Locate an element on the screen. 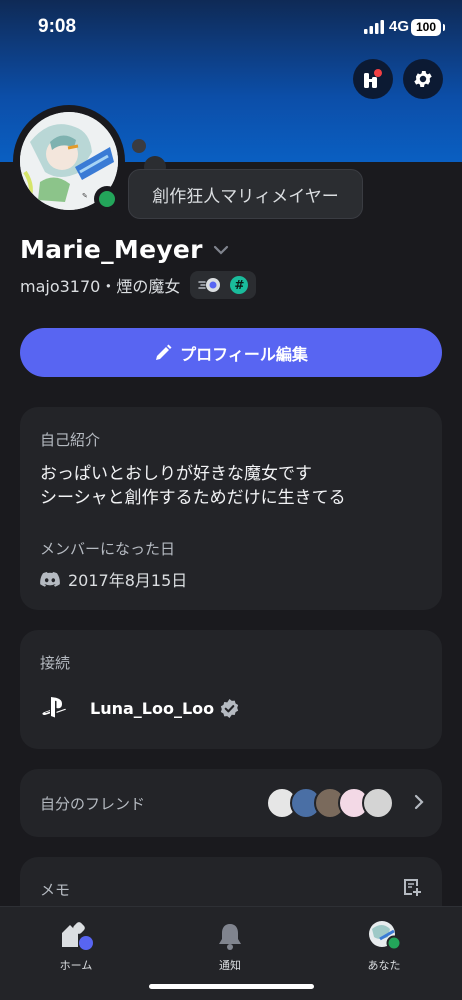 This screenshot has width=462, height=1000. home-servers-icon is located at coordinates (77, 936).